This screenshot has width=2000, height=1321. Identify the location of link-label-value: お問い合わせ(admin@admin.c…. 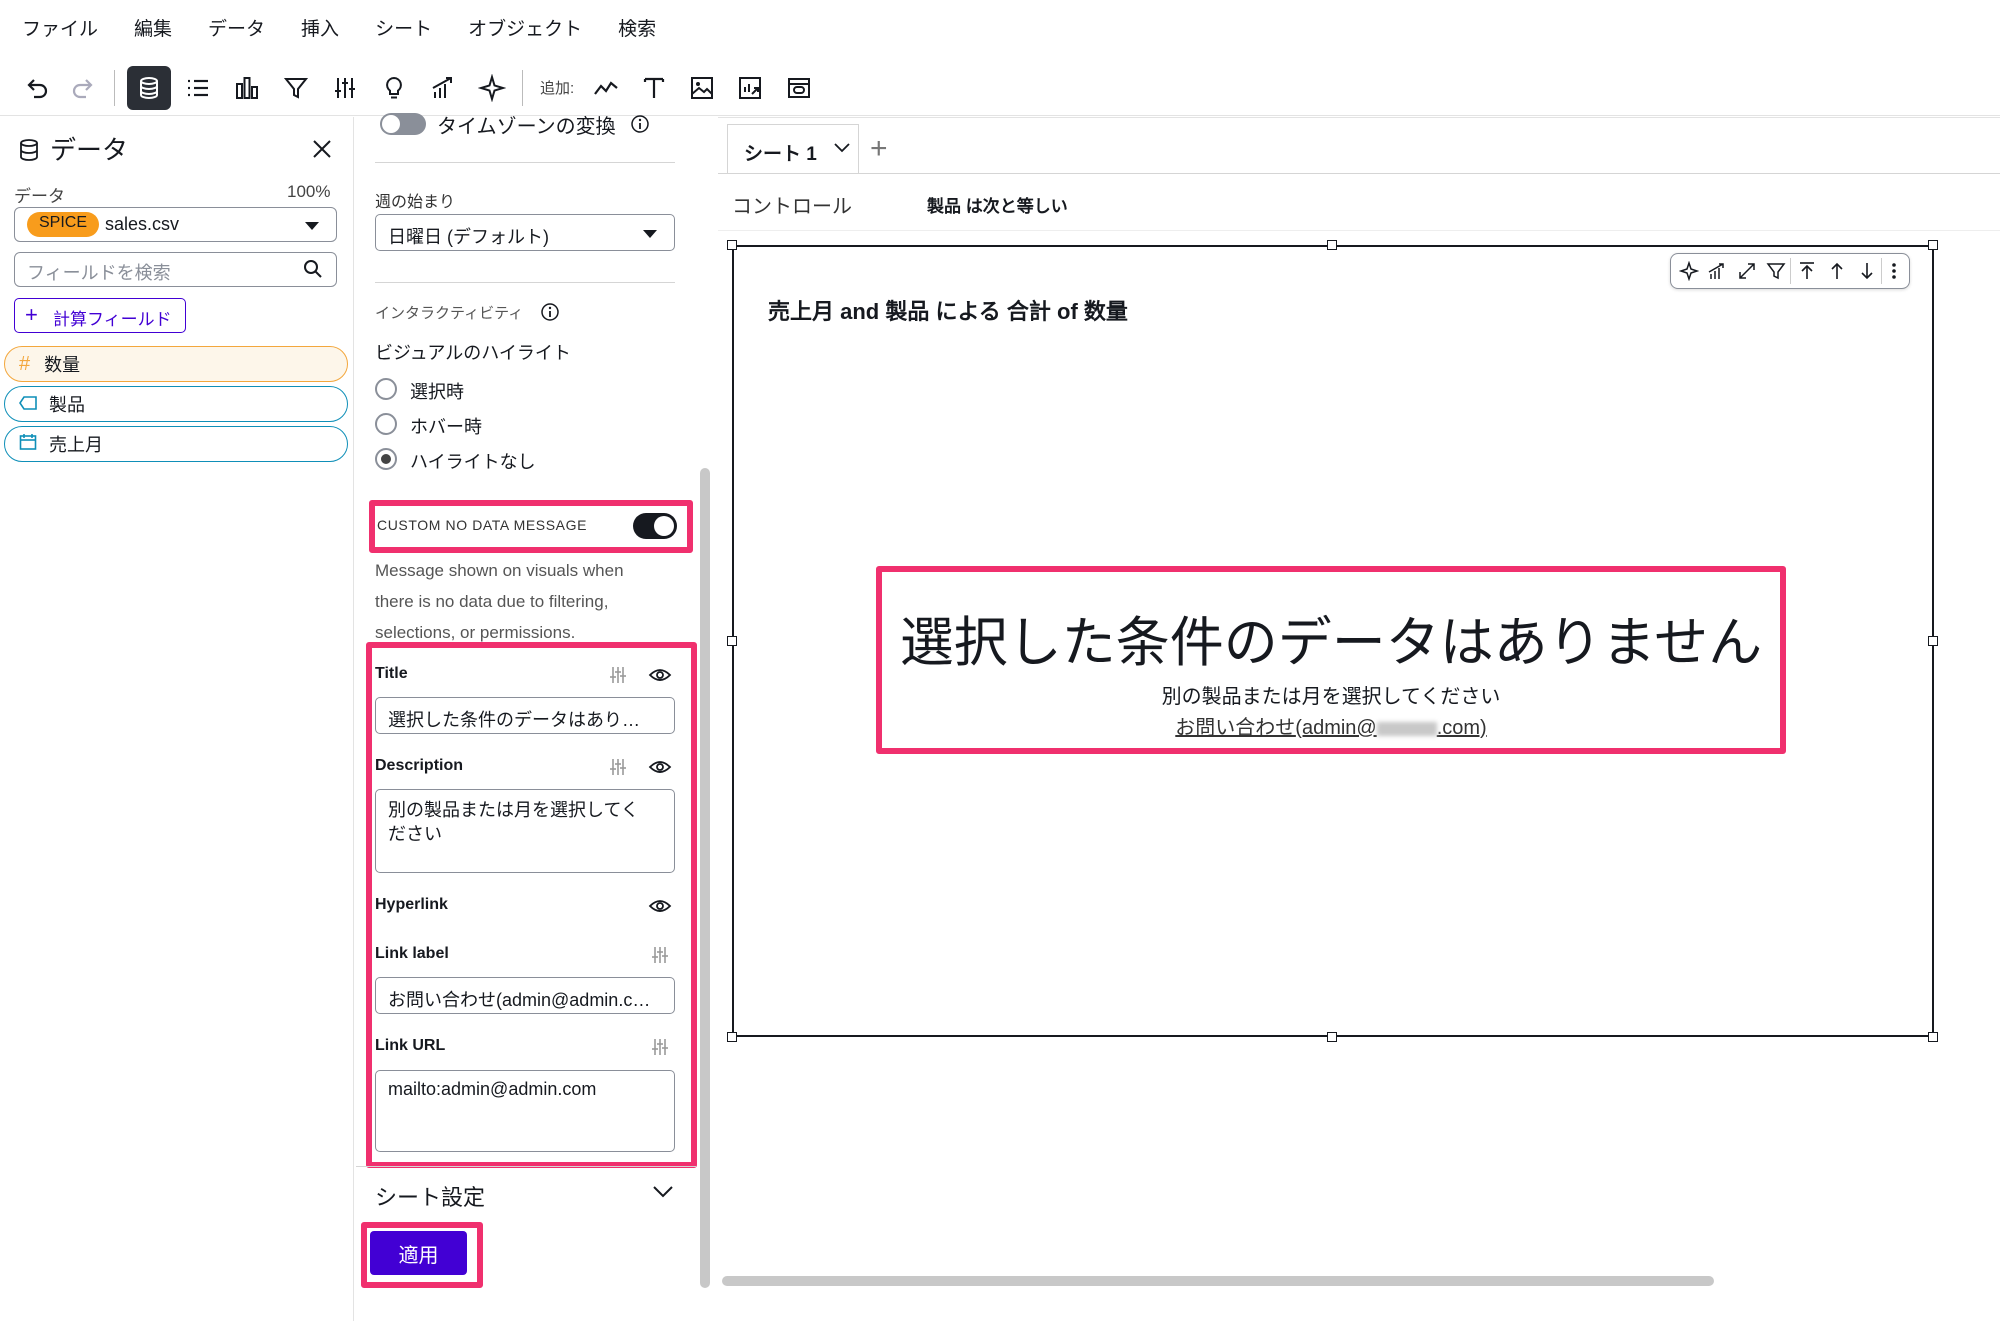
(519, 1000).